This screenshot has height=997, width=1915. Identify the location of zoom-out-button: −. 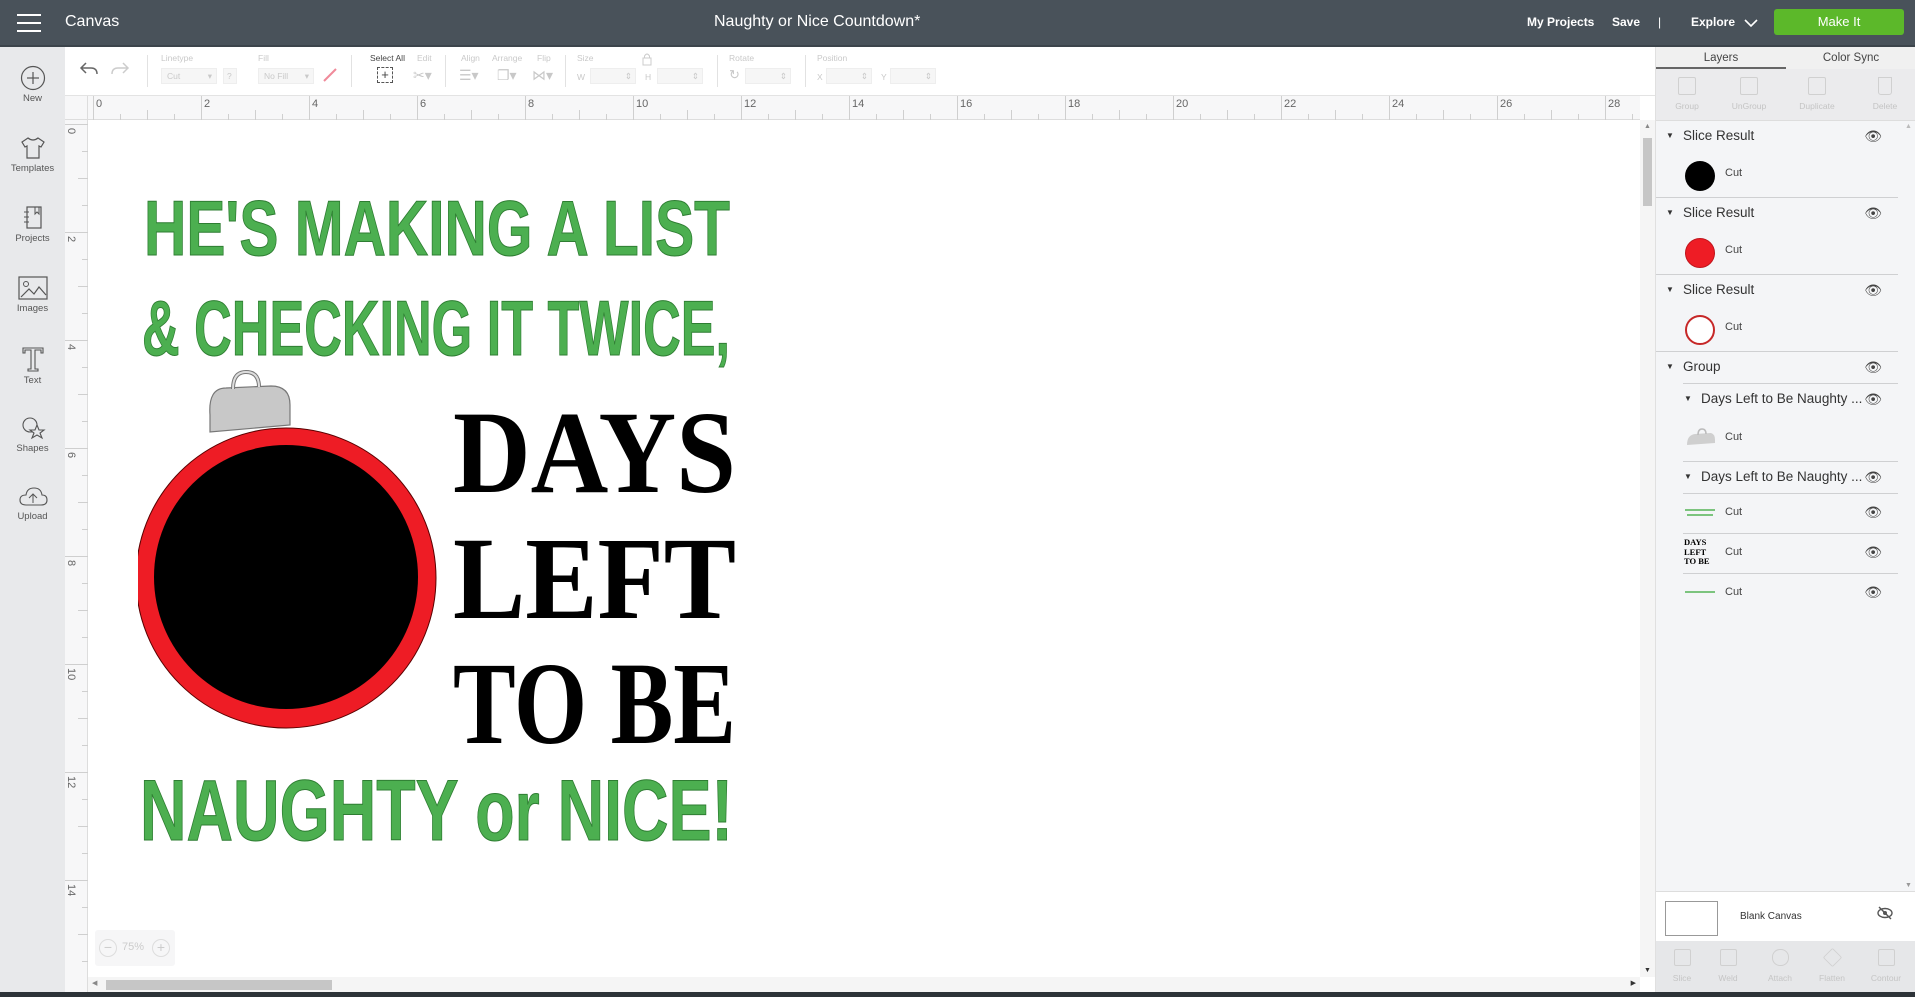
(108, 948).